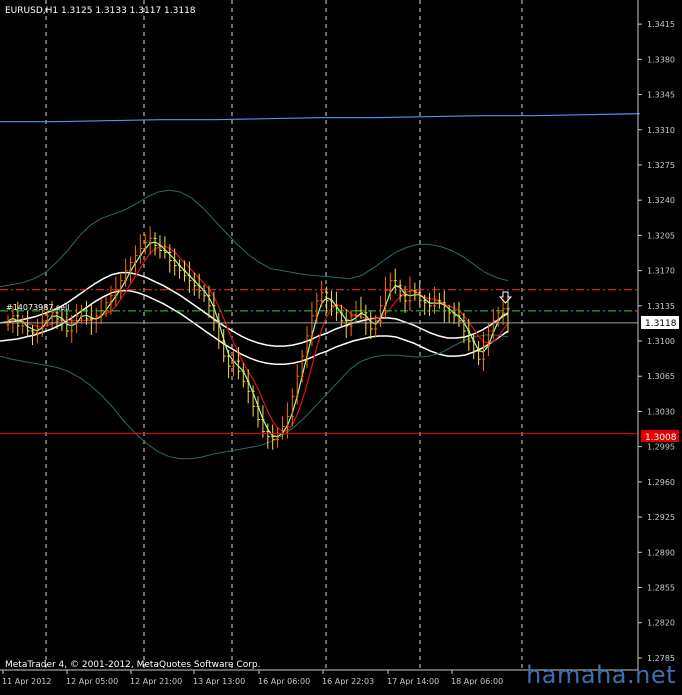 Image resolution: width=682 pixels, height=695 pixels. Describe the element at coordinates (661, 165) in the screenshot. I see `price-tick-label: 1.3275` at that location.